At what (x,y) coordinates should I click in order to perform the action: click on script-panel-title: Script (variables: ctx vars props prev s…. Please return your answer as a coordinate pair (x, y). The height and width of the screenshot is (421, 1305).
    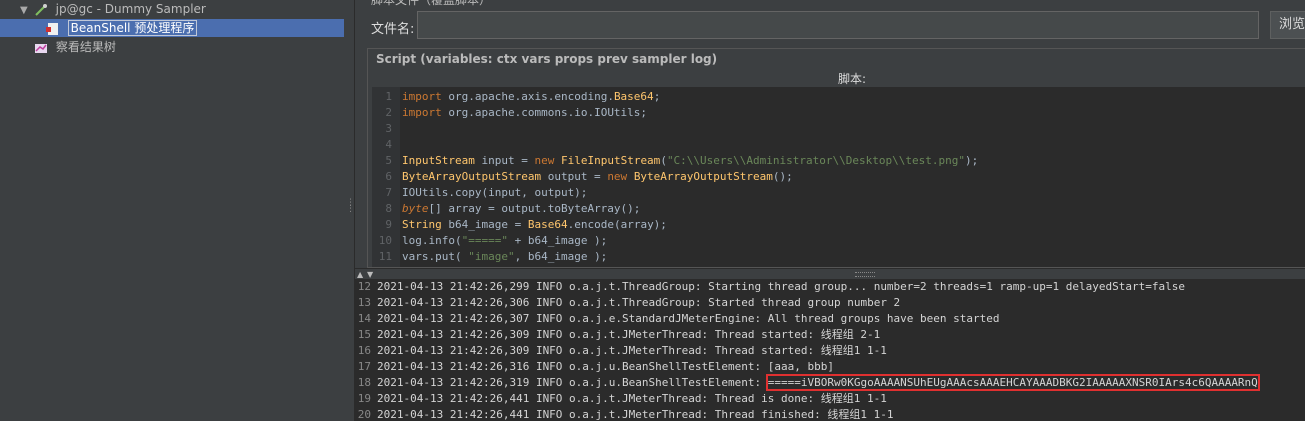
    Looking at the image, I should click on (547, 59).